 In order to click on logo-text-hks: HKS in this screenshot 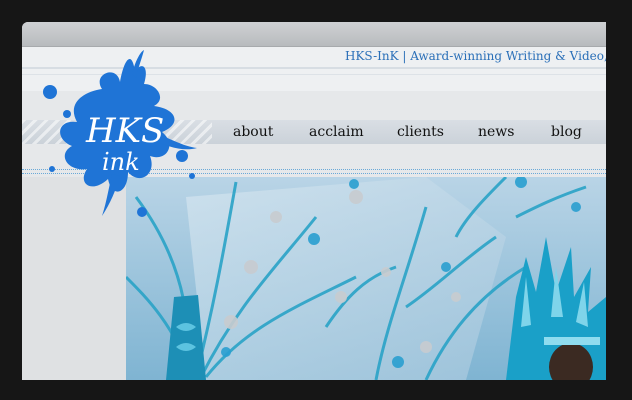, I will do `click(124, 131)`.